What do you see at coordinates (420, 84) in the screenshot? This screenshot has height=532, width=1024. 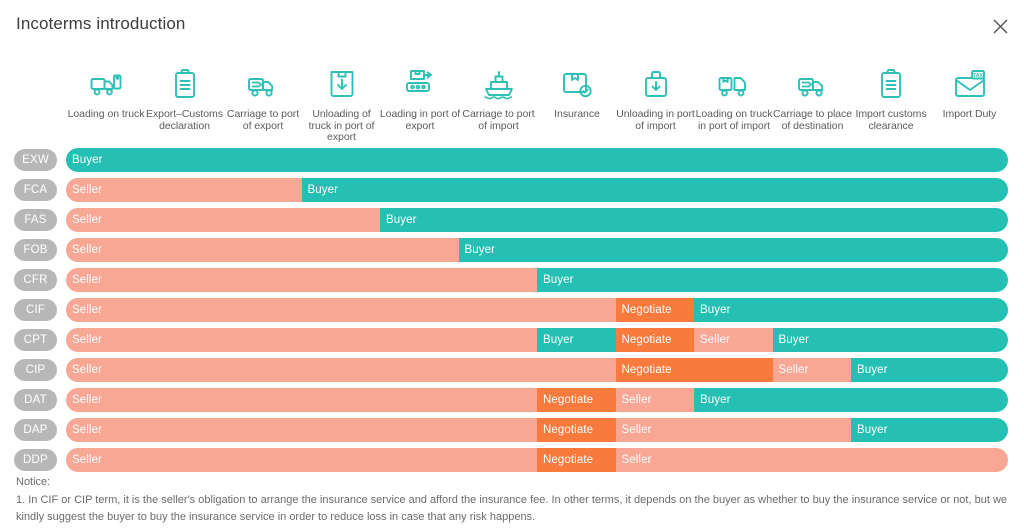 I see `loading-in-port-of-export-icon` at bounding box center [420, 84].